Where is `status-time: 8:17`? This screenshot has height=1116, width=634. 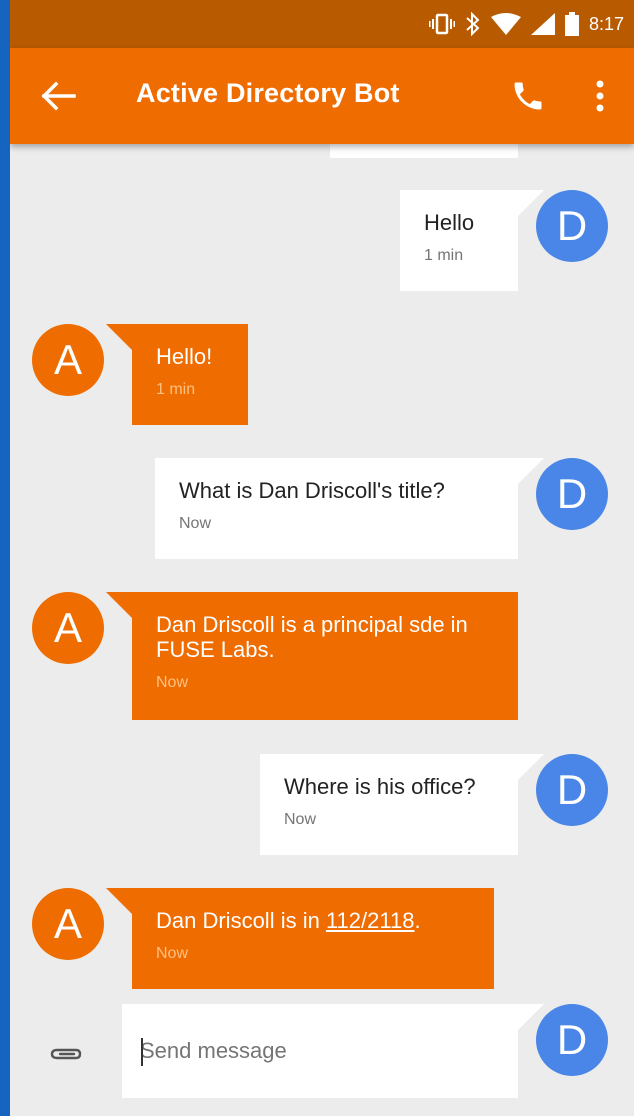
status-time: 8:17 is located at coordinates (606, 23).